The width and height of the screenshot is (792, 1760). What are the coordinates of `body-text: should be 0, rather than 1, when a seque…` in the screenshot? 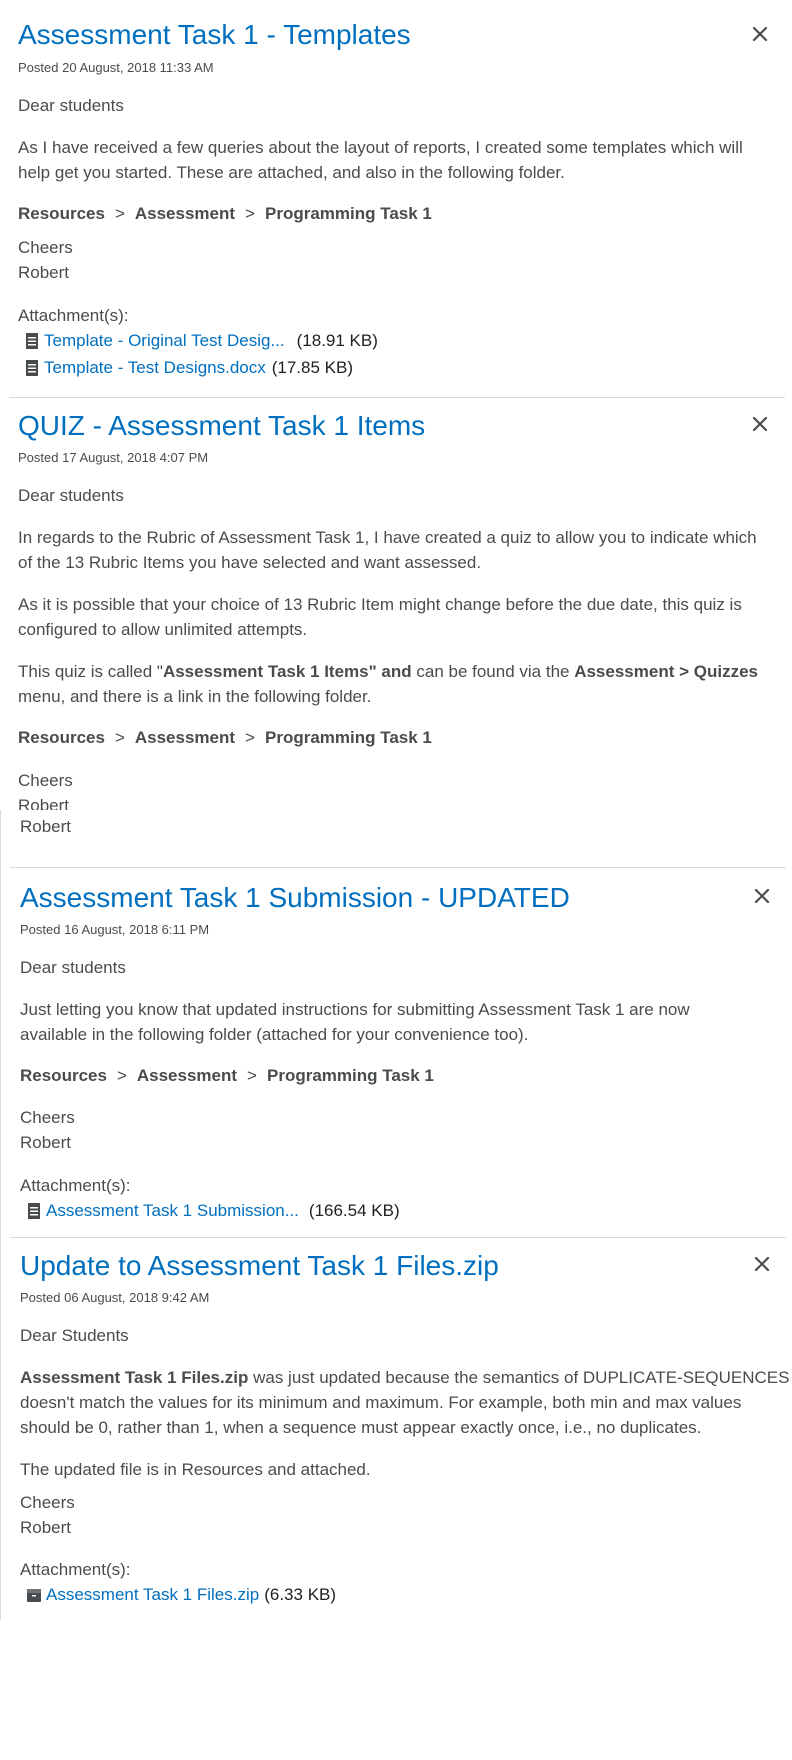 It's located at (361, 1427).